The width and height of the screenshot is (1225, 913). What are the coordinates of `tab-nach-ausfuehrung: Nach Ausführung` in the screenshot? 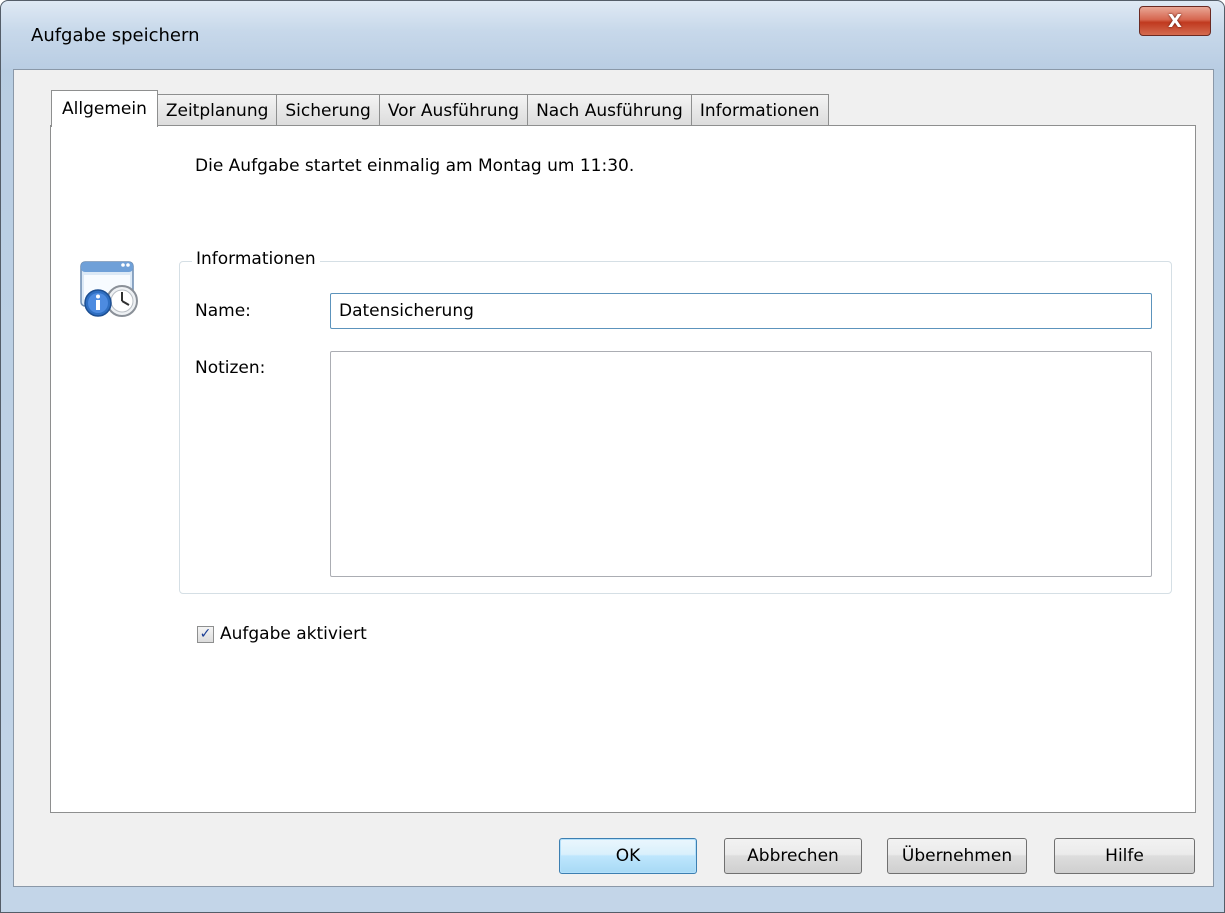 It's located at (609, 110).